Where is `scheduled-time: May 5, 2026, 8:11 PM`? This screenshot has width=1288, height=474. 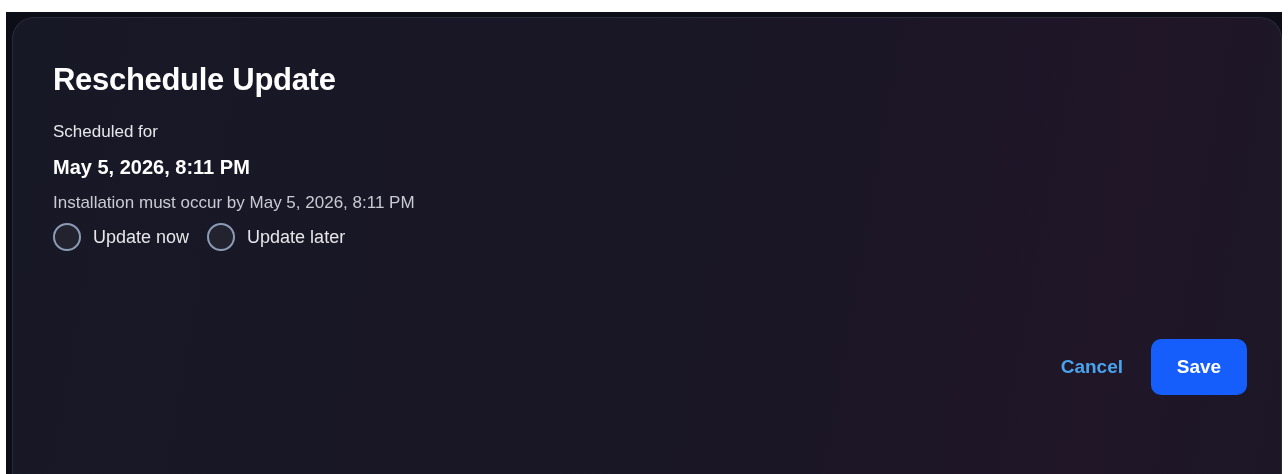
scheduled-time: May 5, 2026, 8:11 PM is located at coordinates (152, 167).